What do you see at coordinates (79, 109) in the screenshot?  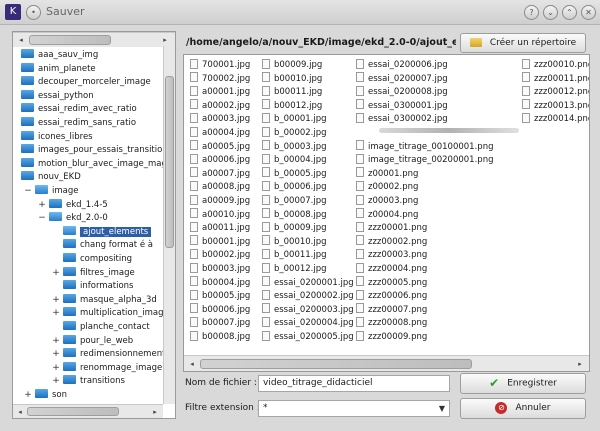 I see `tree-item: essai_redim_avec_ratio` at bounding box center [79, 109].